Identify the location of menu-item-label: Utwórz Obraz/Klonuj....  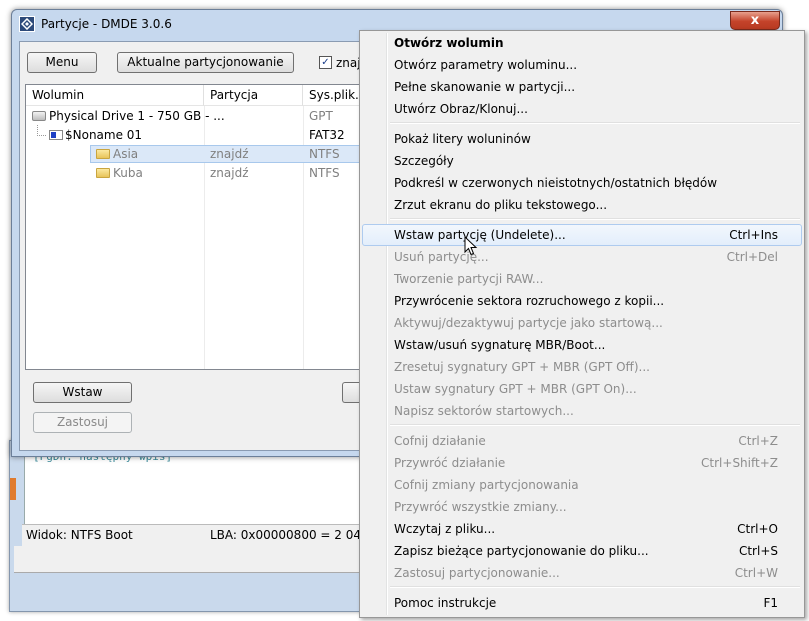
(461, 109).